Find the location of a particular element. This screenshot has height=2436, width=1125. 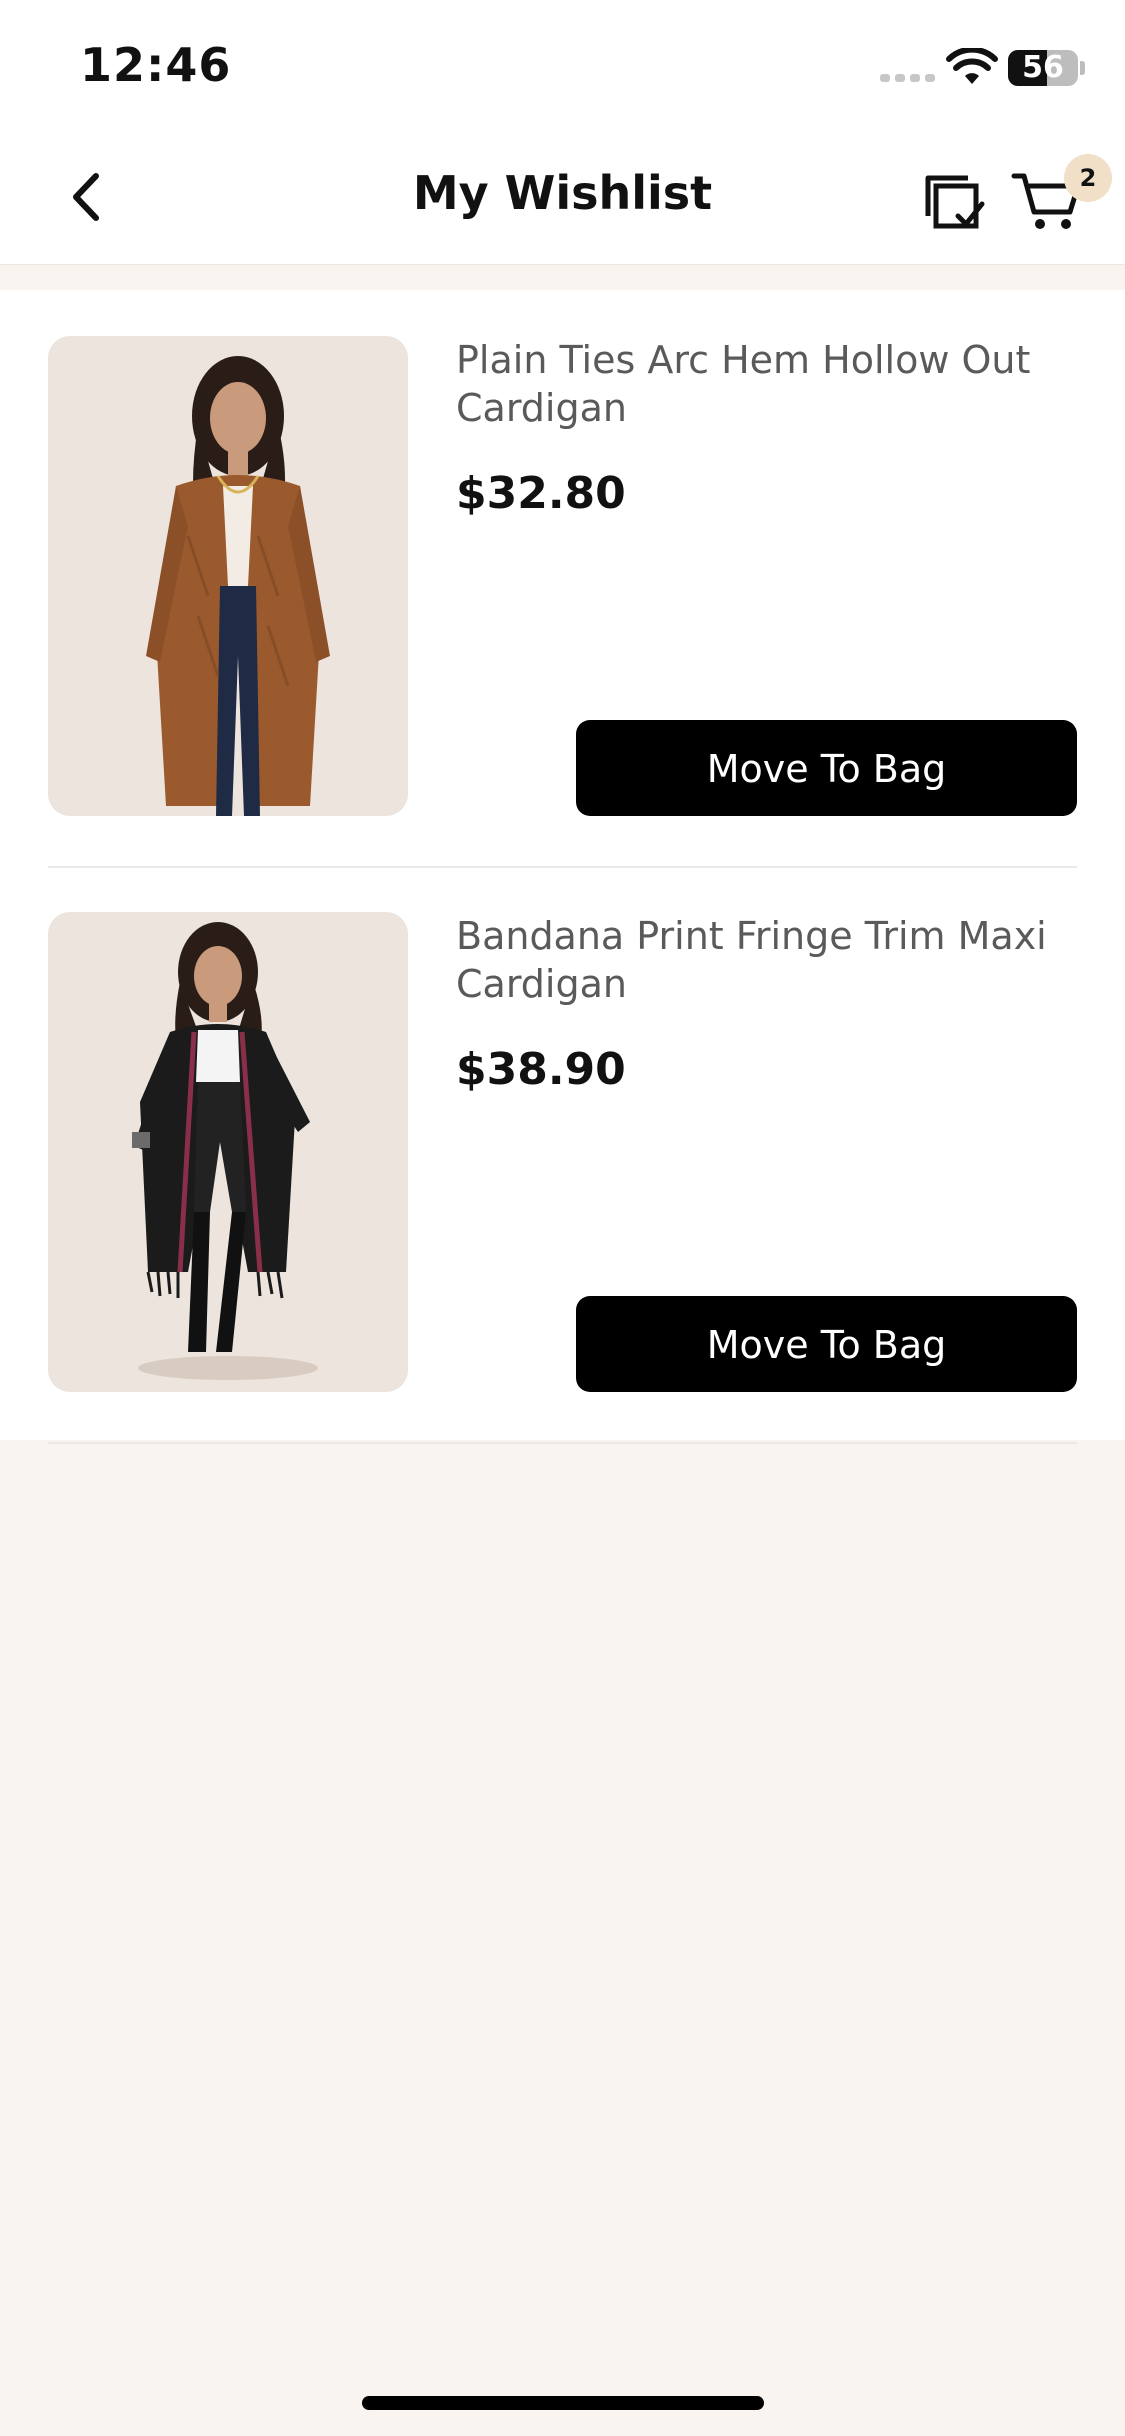

battery-icon: 56 is located at coordinates (1043, 68).